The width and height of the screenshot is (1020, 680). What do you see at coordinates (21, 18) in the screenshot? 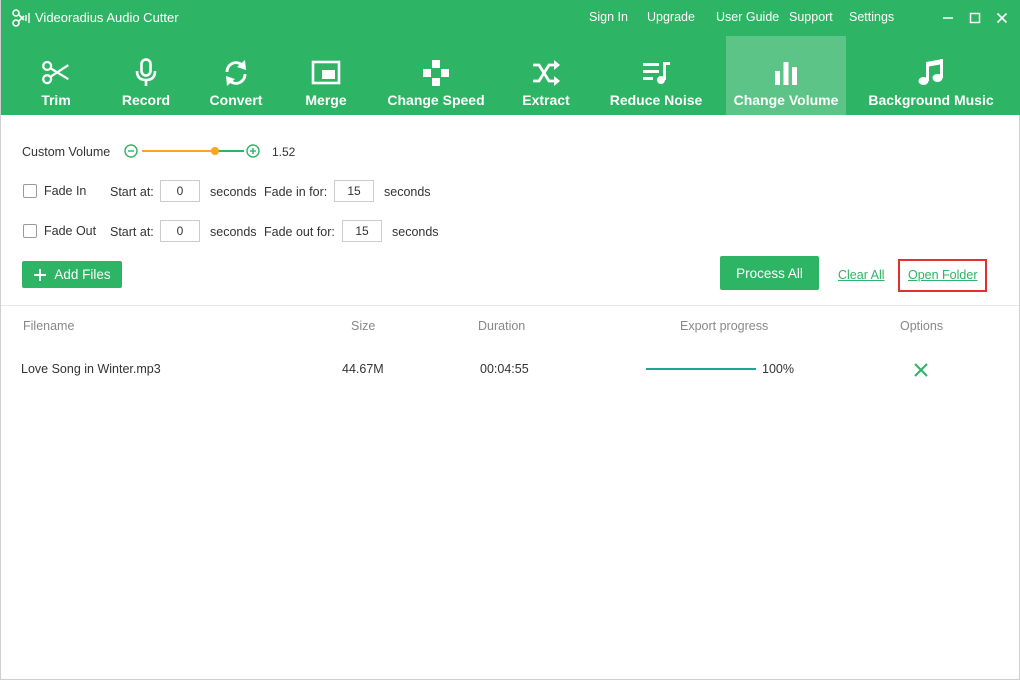
I see `app-logo-icon` at bounding box center [21, 18].